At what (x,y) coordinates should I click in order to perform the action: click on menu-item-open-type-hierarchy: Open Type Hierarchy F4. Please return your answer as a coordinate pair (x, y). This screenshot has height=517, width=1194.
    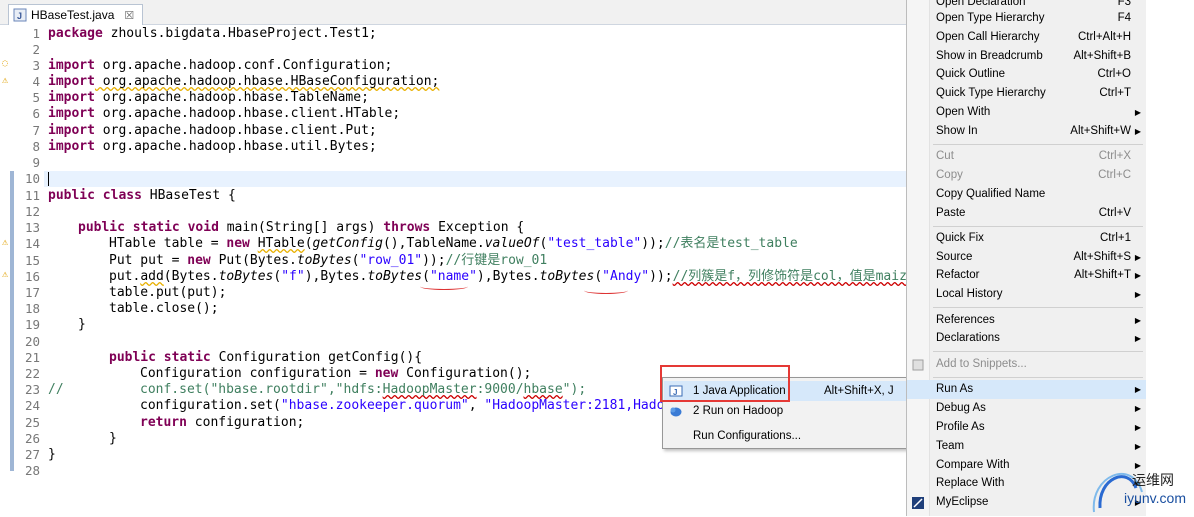
    Looking at the image, I should click on (1027, 18).